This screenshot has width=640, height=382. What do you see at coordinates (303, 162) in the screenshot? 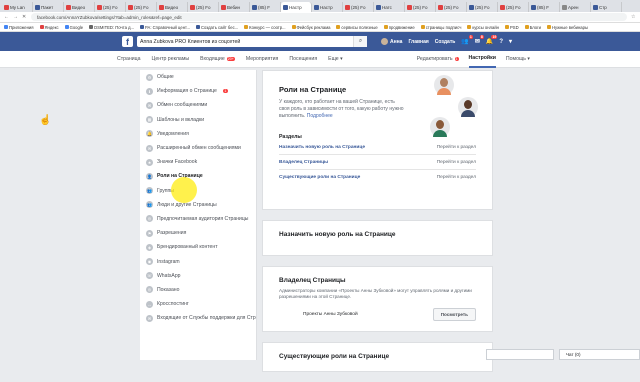
I see `section-link: Владелец Страницы` at bounding box center [303, 162].